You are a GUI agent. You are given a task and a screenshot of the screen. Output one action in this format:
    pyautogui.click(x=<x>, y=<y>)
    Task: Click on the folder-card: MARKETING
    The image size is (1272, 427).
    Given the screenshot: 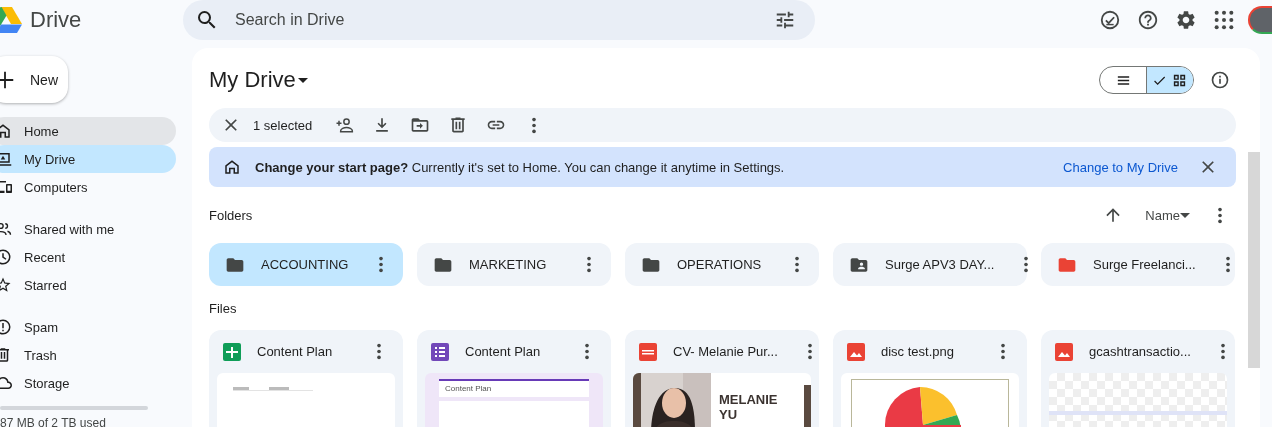 What is the action you would take?
    pyautogui.click(x=514, y=264)
    